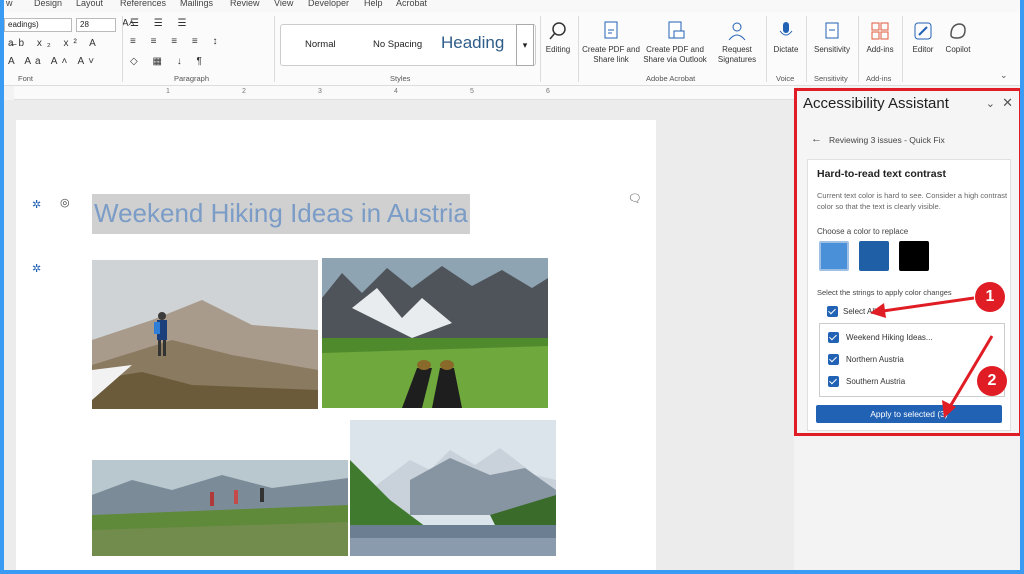 The height and width of the screenshot is (574, 1024). Describe the element at coordinates (557, 31) in the screenshot. I see `search-icon` at that location.